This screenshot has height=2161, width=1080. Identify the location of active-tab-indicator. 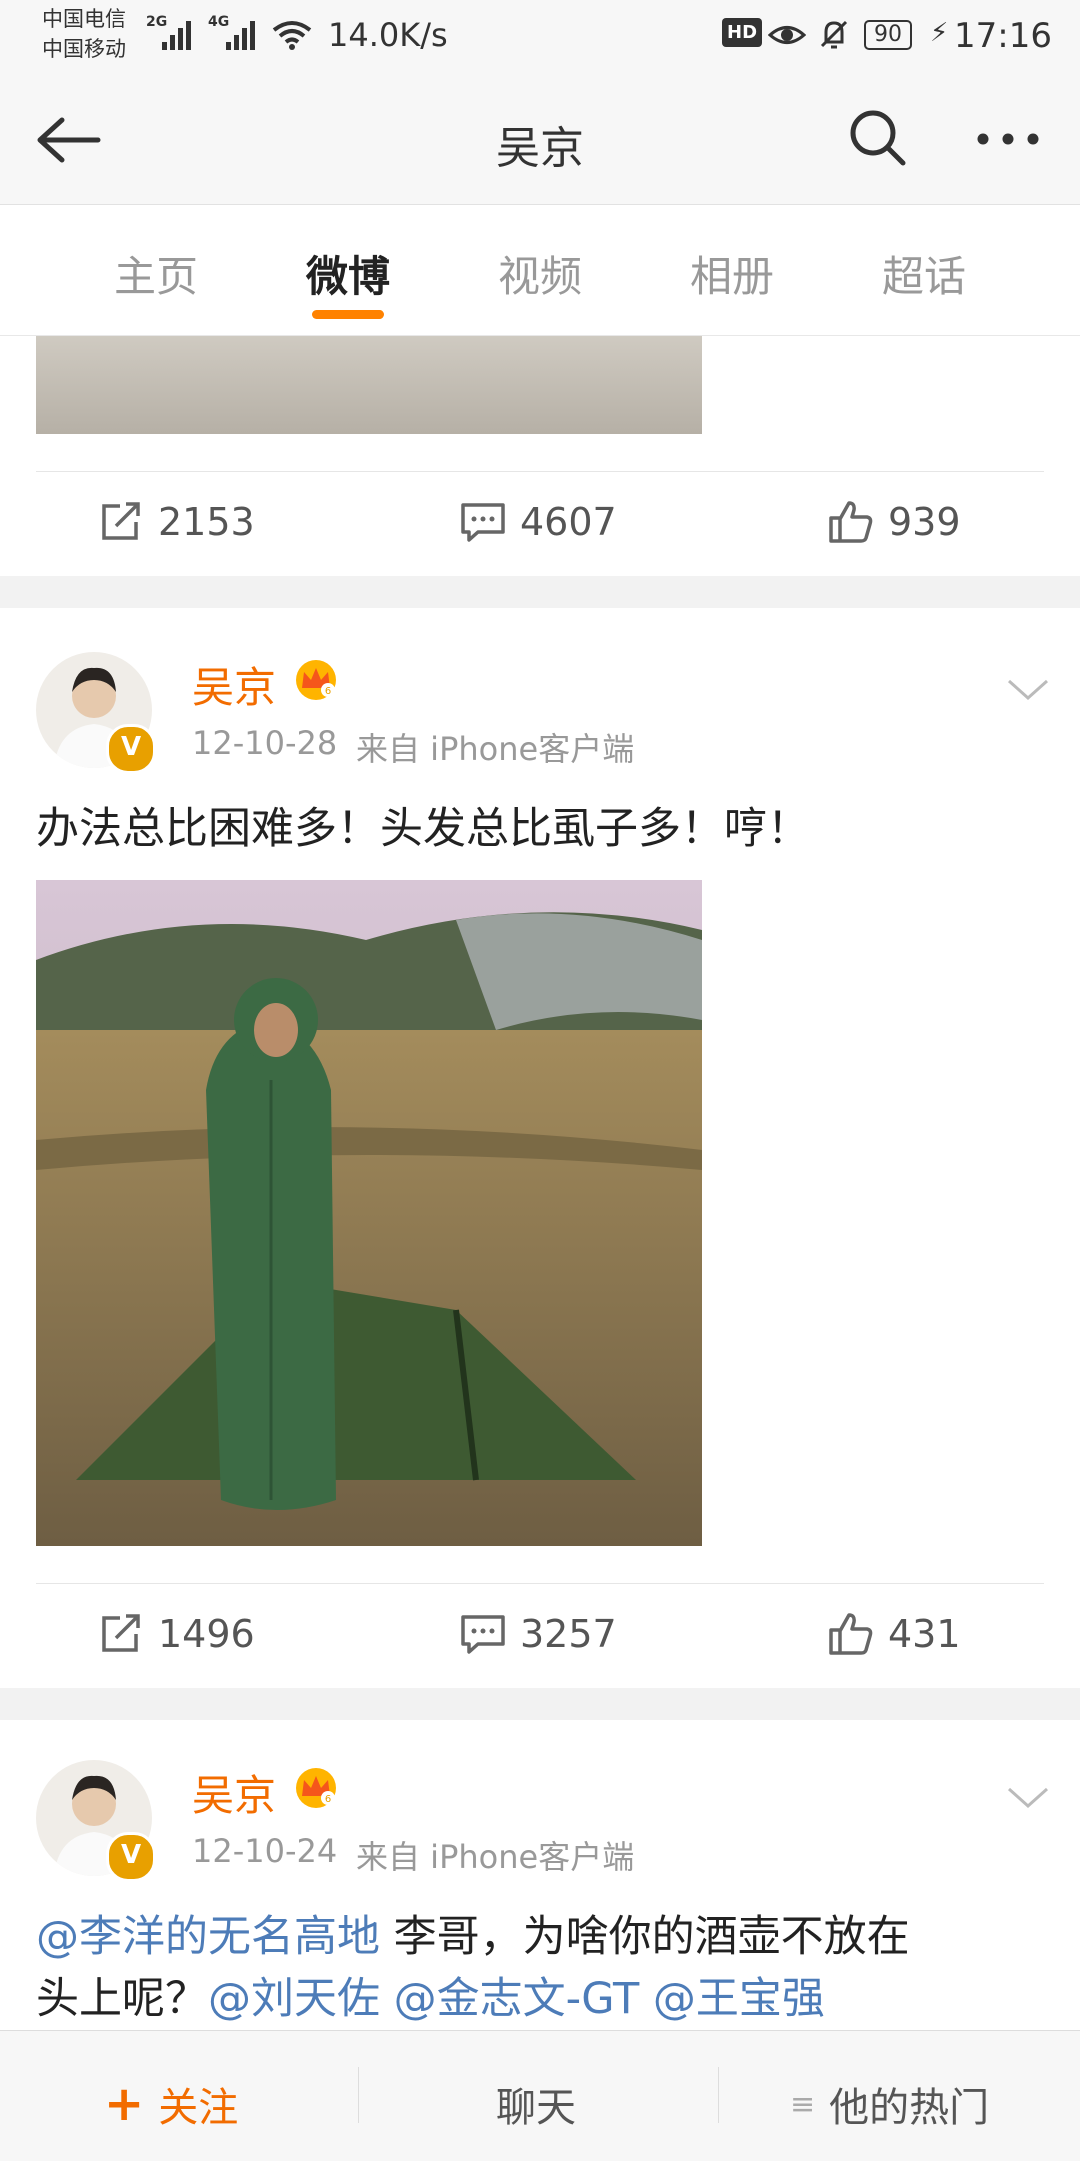
(348, 314).